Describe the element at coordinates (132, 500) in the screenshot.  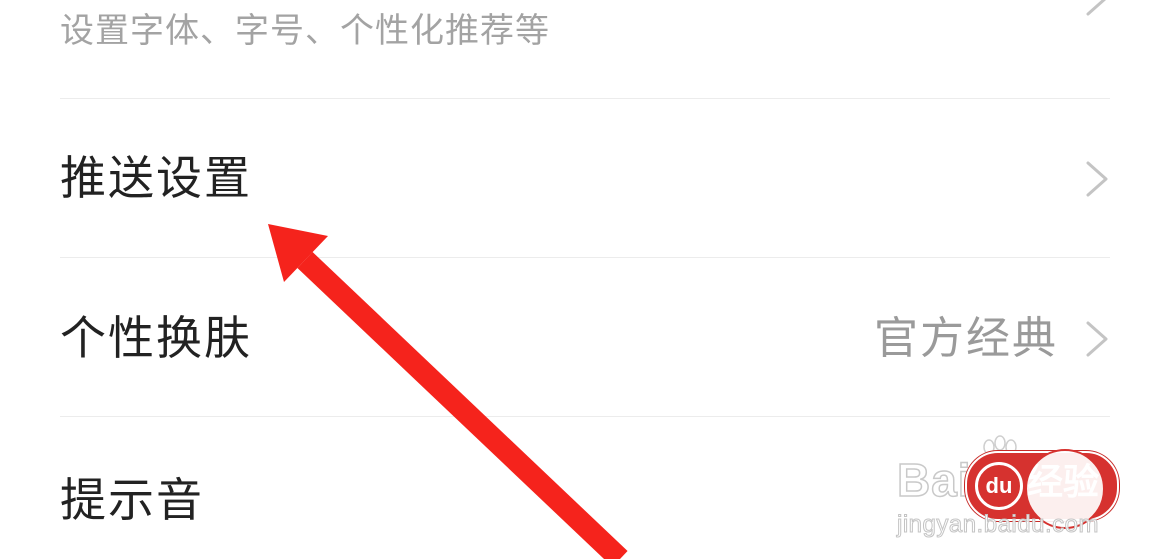
I see `settings-row-sound-label: 提示音` at that location.